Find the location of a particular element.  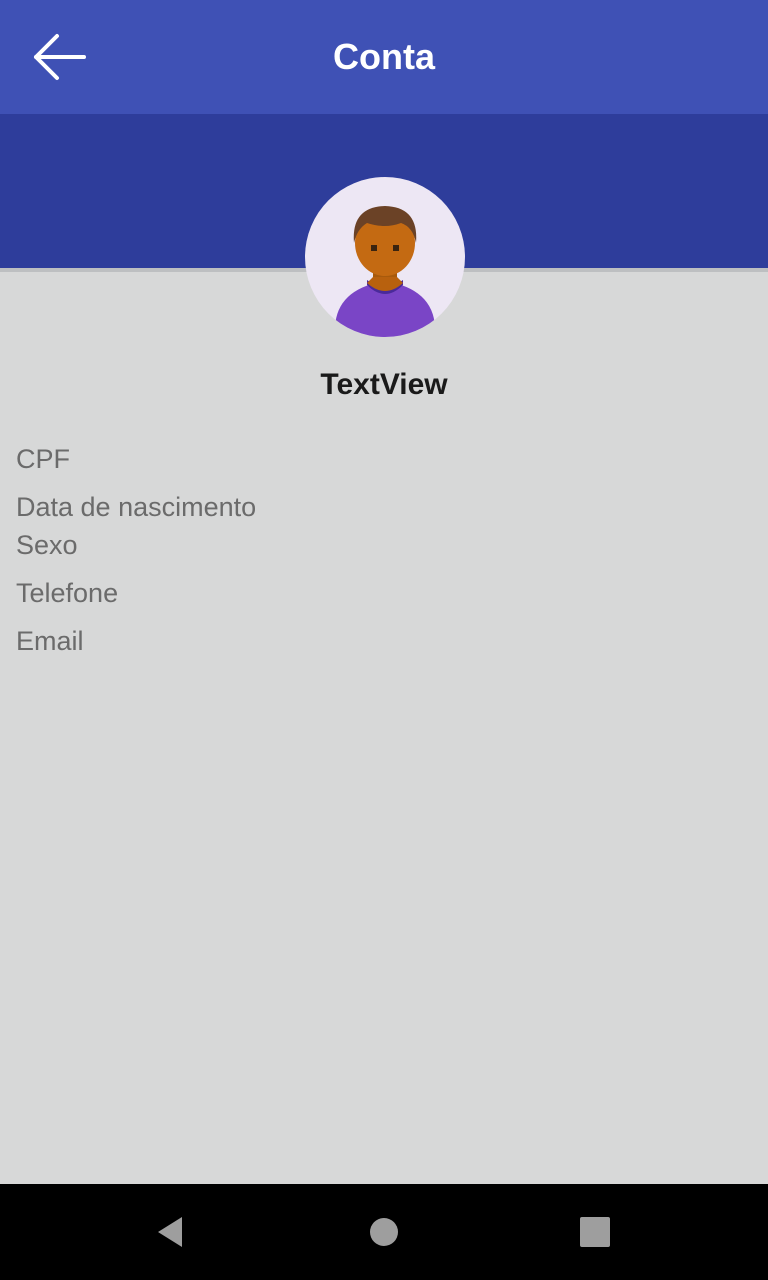

nav-home-button is located at coordinates (384, 1232).